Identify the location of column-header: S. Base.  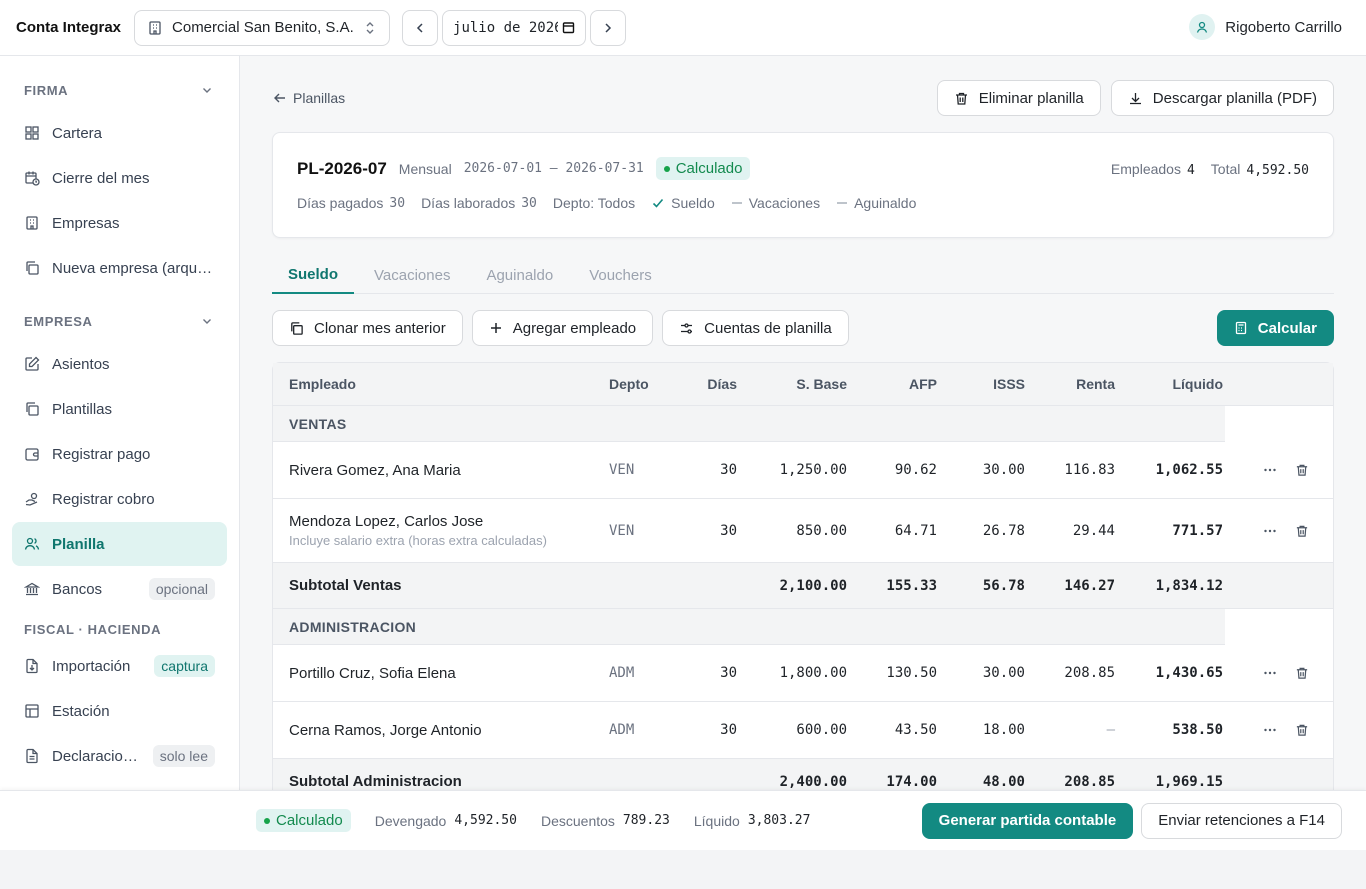
(808, 384).